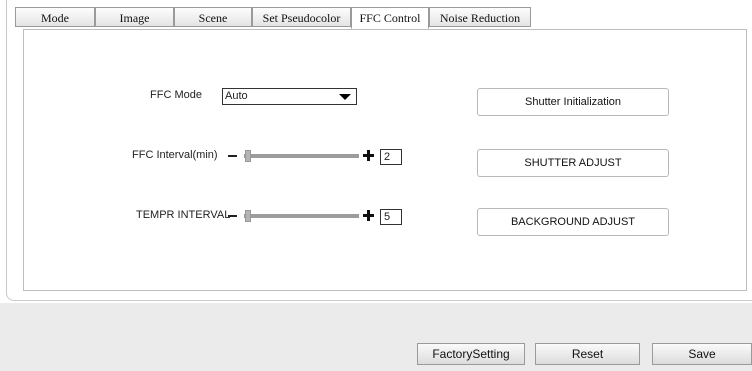 This screenshot has width=752, height=371. What do you see at coordinates (301, 156) in the screenshot?
I see `ffc-interval-slider-track` at bounding box center [301, 156].